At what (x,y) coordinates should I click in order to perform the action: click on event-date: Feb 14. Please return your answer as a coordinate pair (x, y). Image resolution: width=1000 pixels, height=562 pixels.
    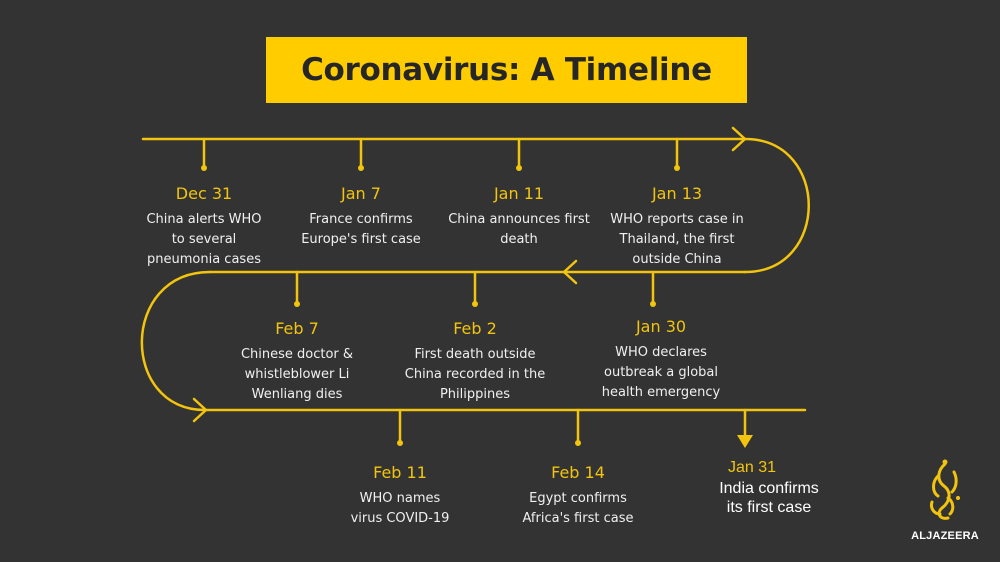
    Looking at the image, I should click on (578, 472).